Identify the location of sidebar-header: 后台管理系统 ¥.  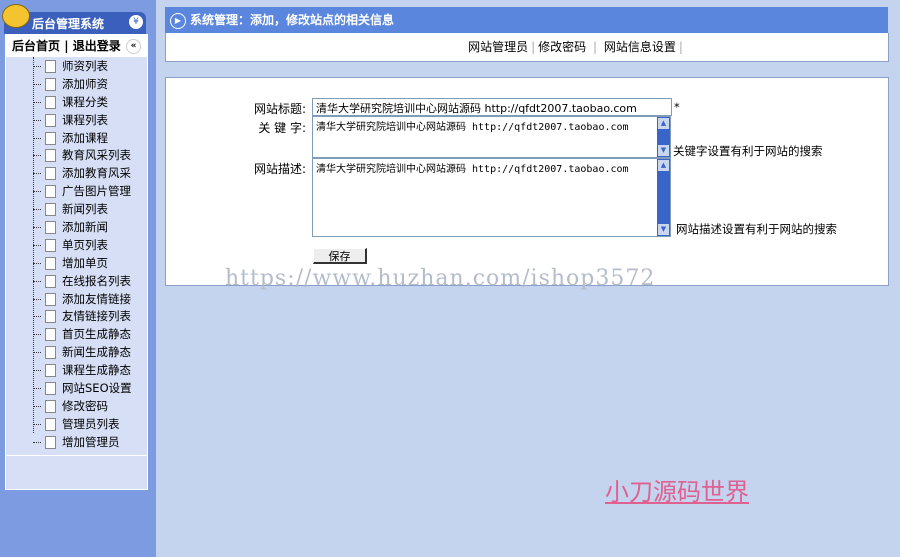
(74, 19).